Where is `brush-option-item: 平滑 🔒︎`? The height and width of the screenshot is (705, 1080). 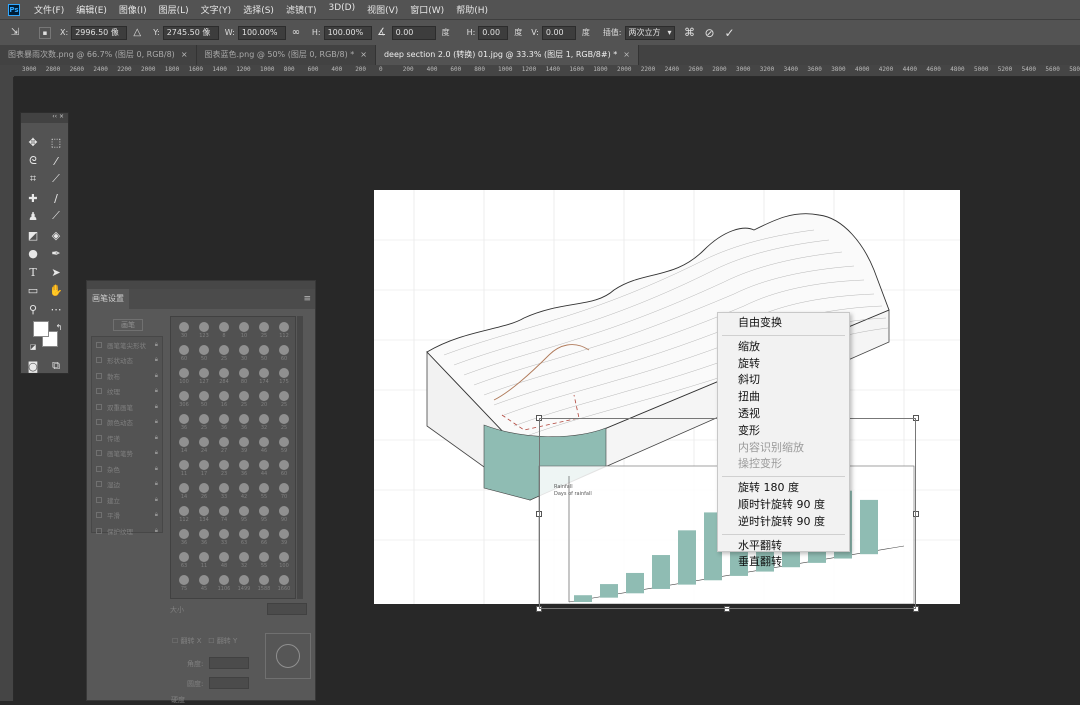
brush-option-item: 平滑 🔒︎ is located at coordinates (127, 516).